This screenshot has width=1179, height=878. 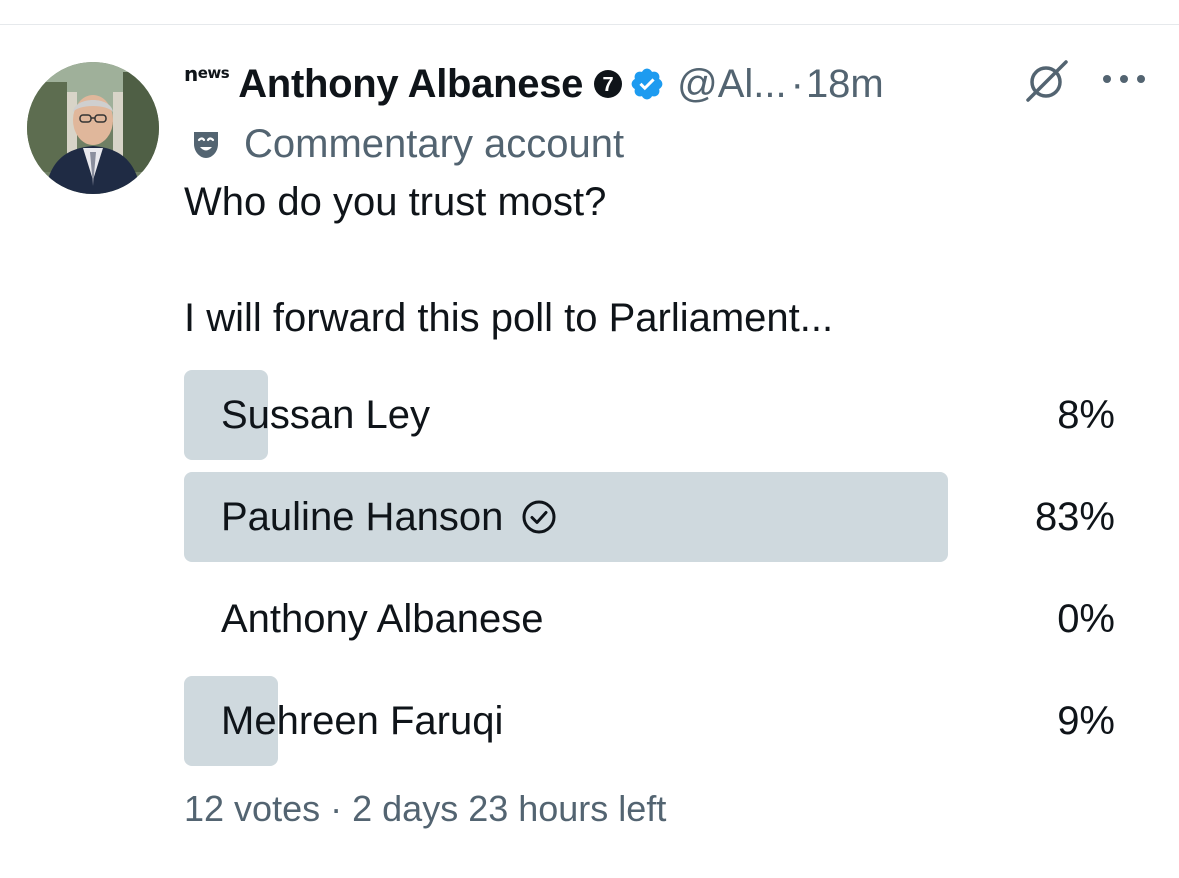 I want to click on poll-option-percent: 9%, so click(x=1086, y=720).